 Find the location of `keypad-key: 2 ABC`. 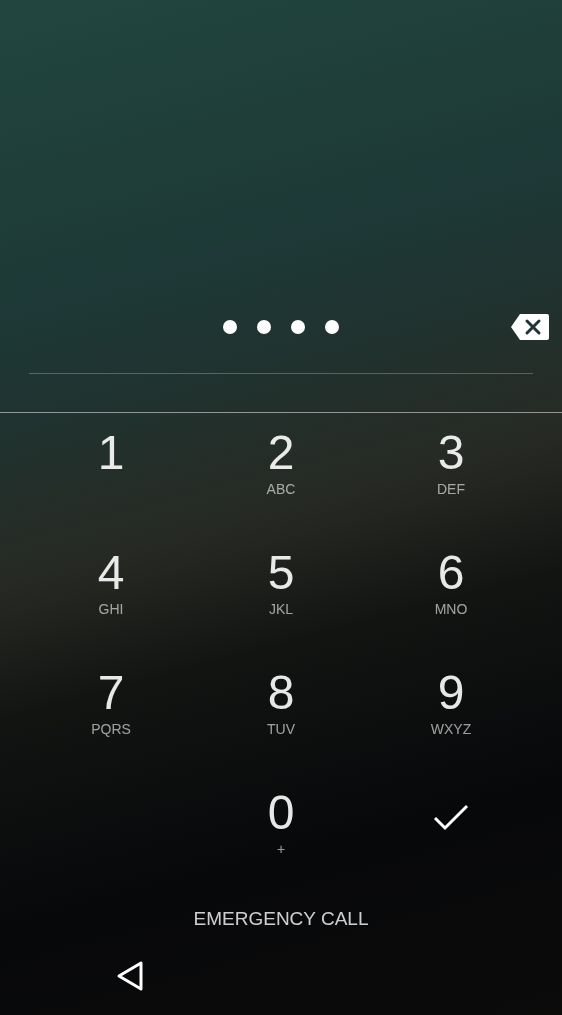

keypad-key: 2 ABC is located at coordinates (281, 473).